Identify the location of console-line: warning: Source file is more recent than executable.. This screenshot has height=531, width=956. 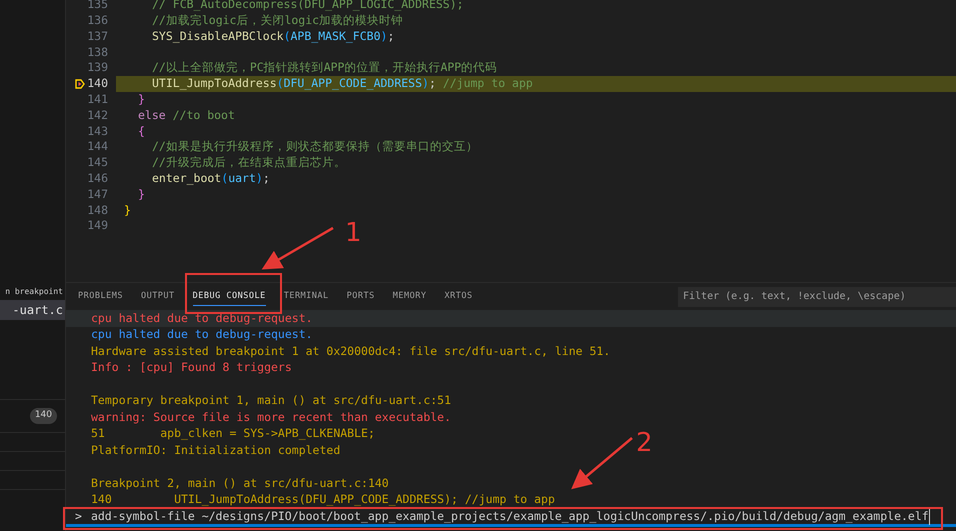
(271, 417).